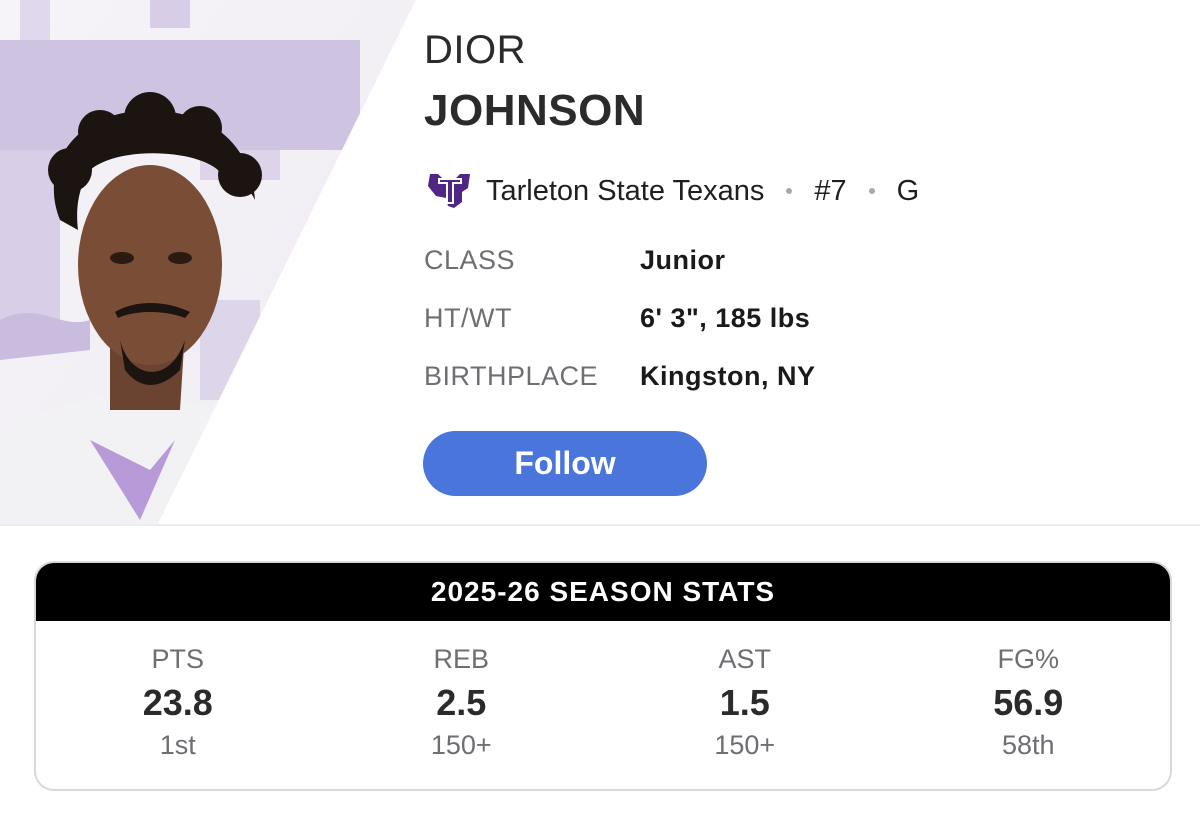 The image size is (1200, 814). I want to click on stat-label: REB, so click(461, 659).